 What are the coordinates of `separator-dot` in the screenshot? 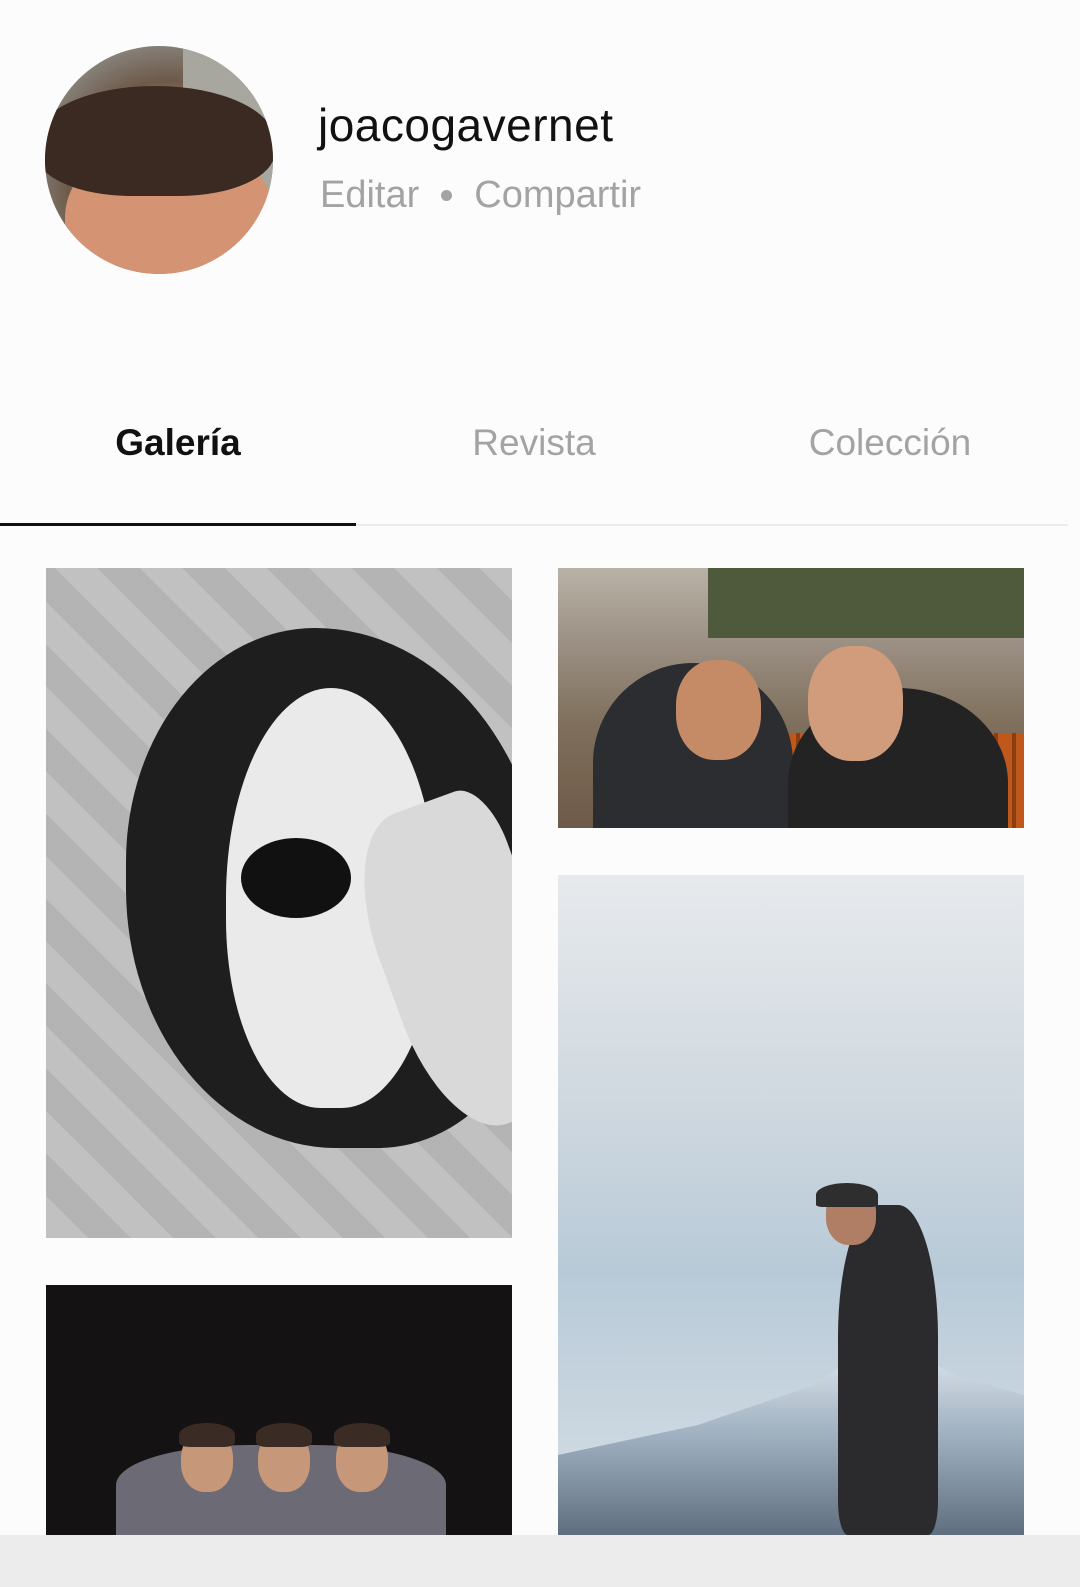 It's located at (447, 195).